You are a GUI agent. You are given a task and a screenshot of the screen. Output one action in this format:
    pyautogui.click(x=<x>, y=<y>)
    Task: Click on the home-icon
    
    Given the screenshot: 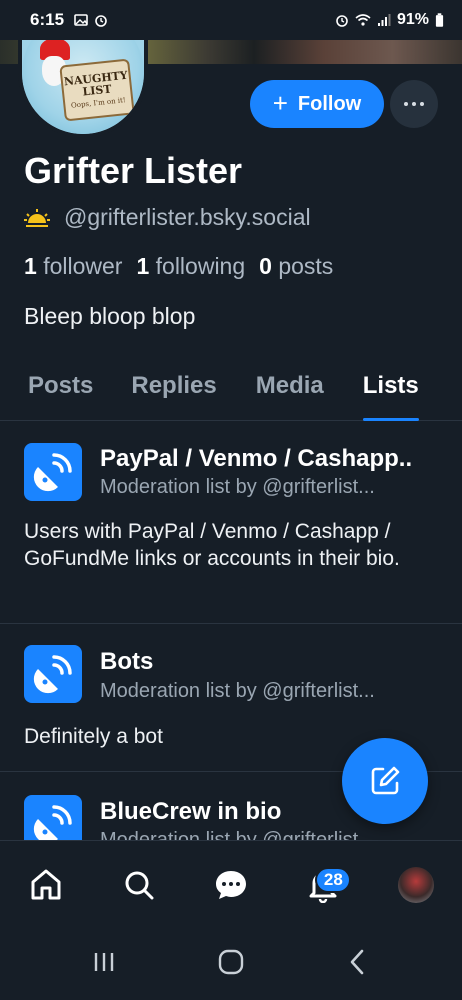 What is the action you would take?
    pyautogui.click(x=46, y=884)
    